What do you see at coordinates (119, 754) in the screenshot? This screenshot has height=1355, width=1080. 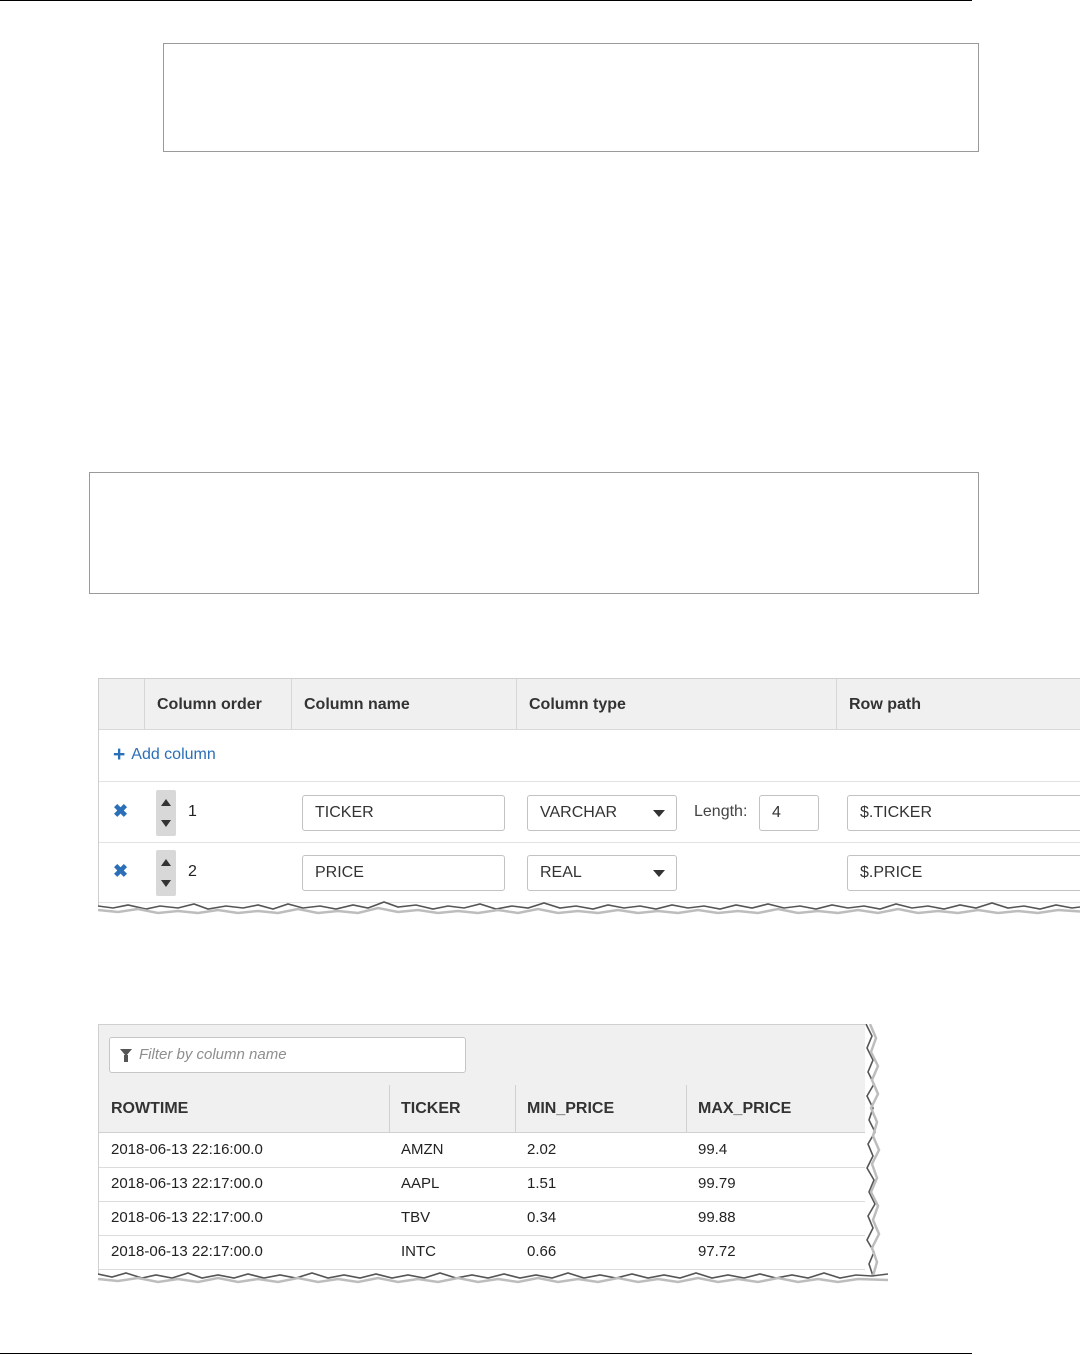 I see `plus-icon: +` at bounding box center [119, 754].